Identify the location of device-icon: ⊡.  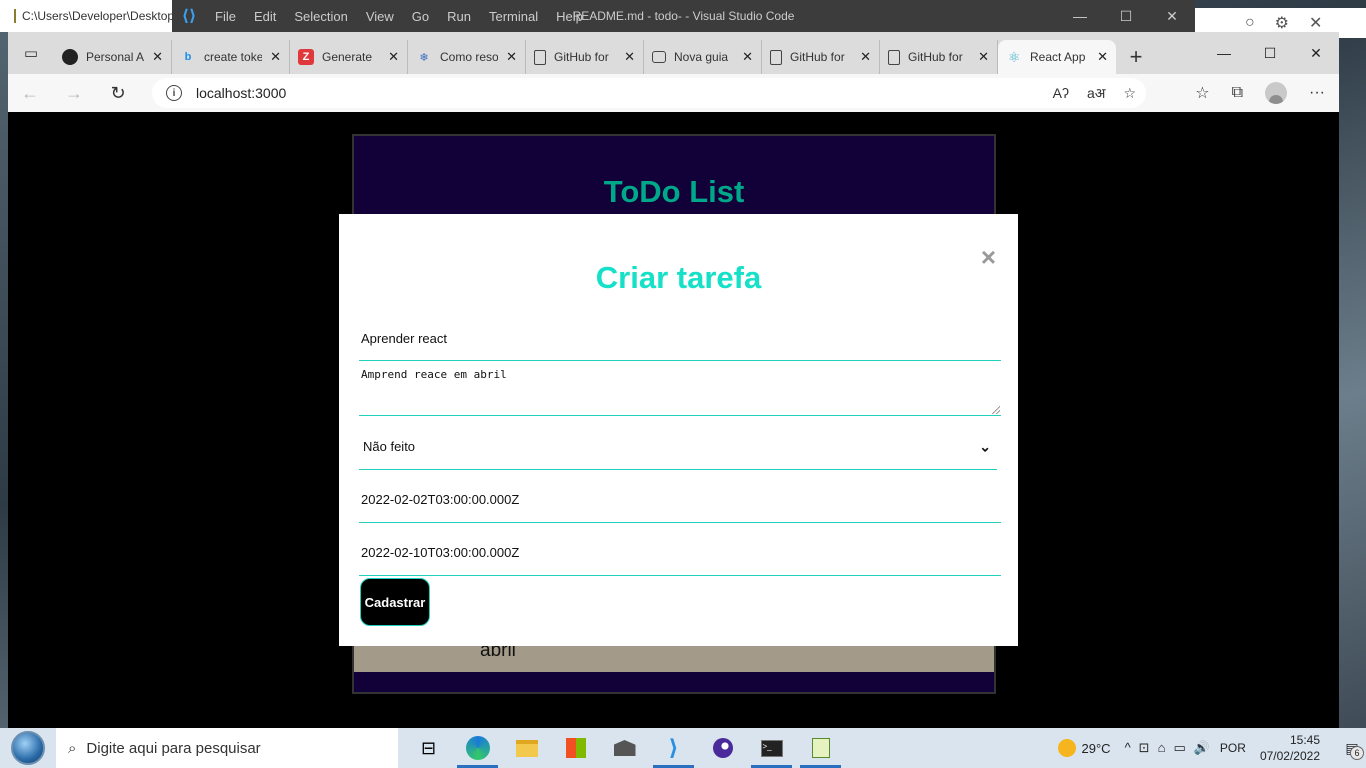
(1144, 748).